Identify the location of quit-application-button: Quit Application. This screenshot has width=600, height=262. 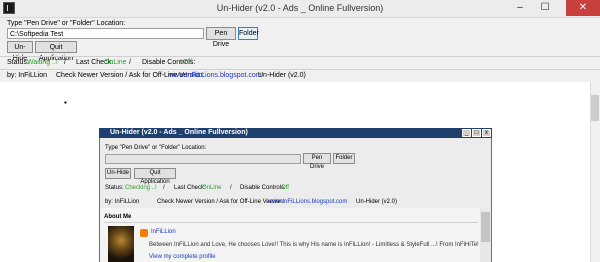
(56, 51).